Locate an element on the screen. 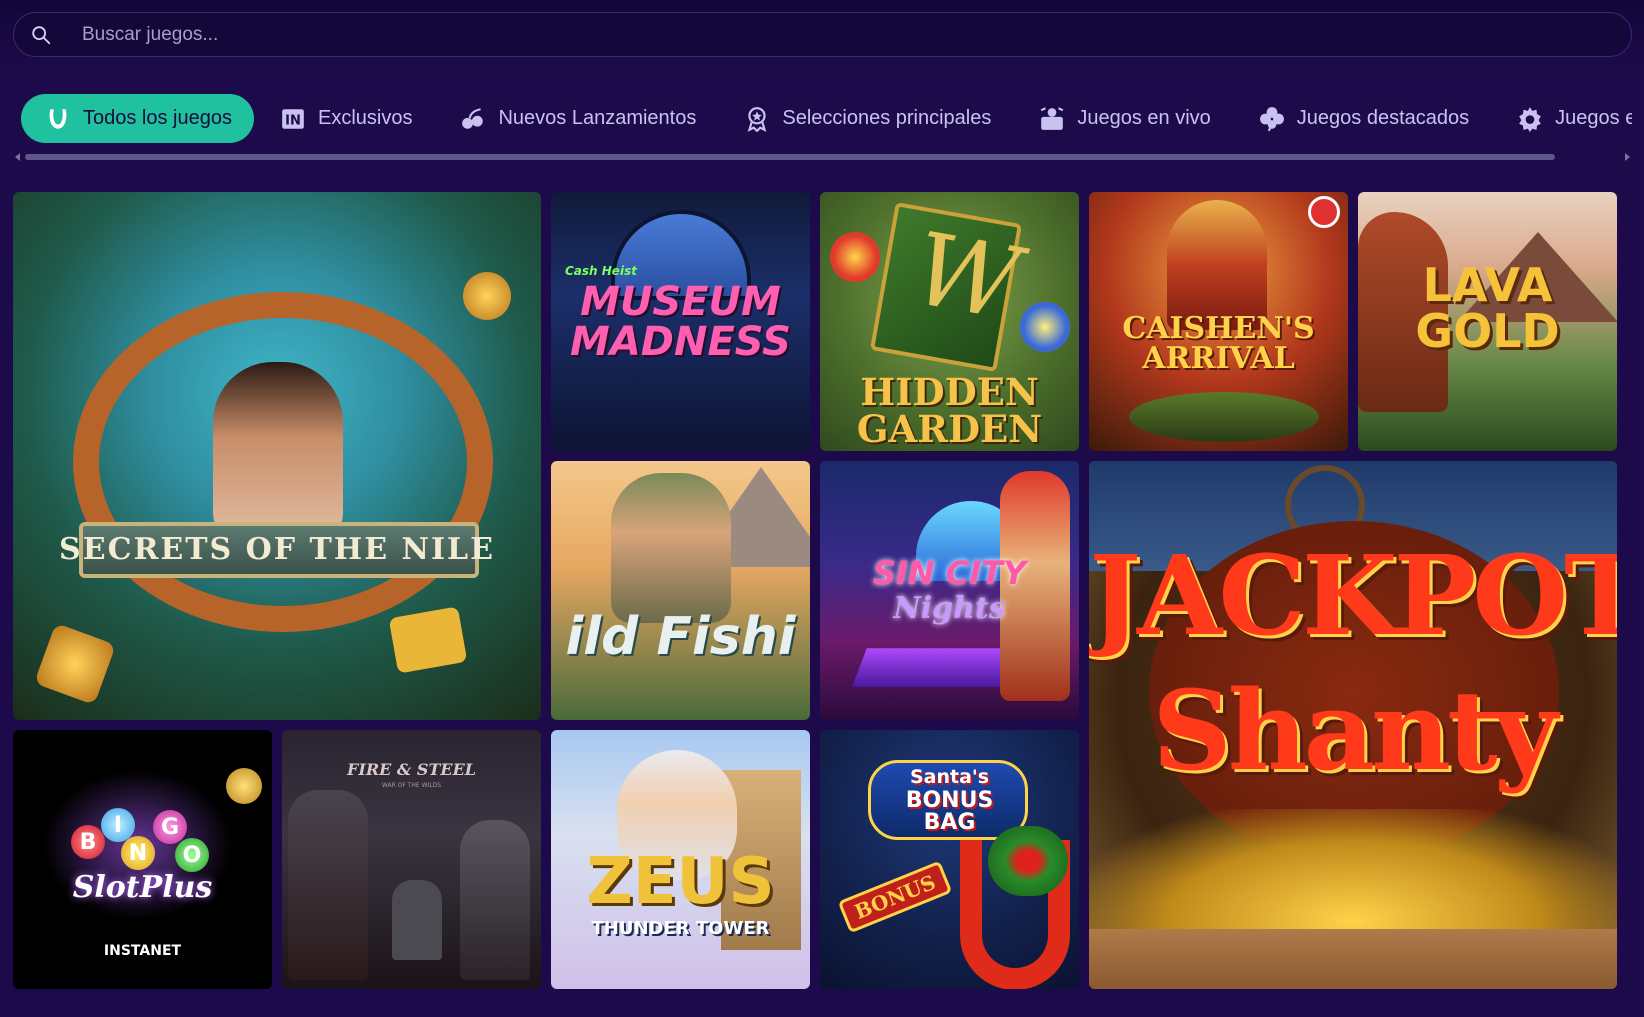  game-tile-museum-madness: Cash Heist Museum Madness is located at coordinates (680, 321).